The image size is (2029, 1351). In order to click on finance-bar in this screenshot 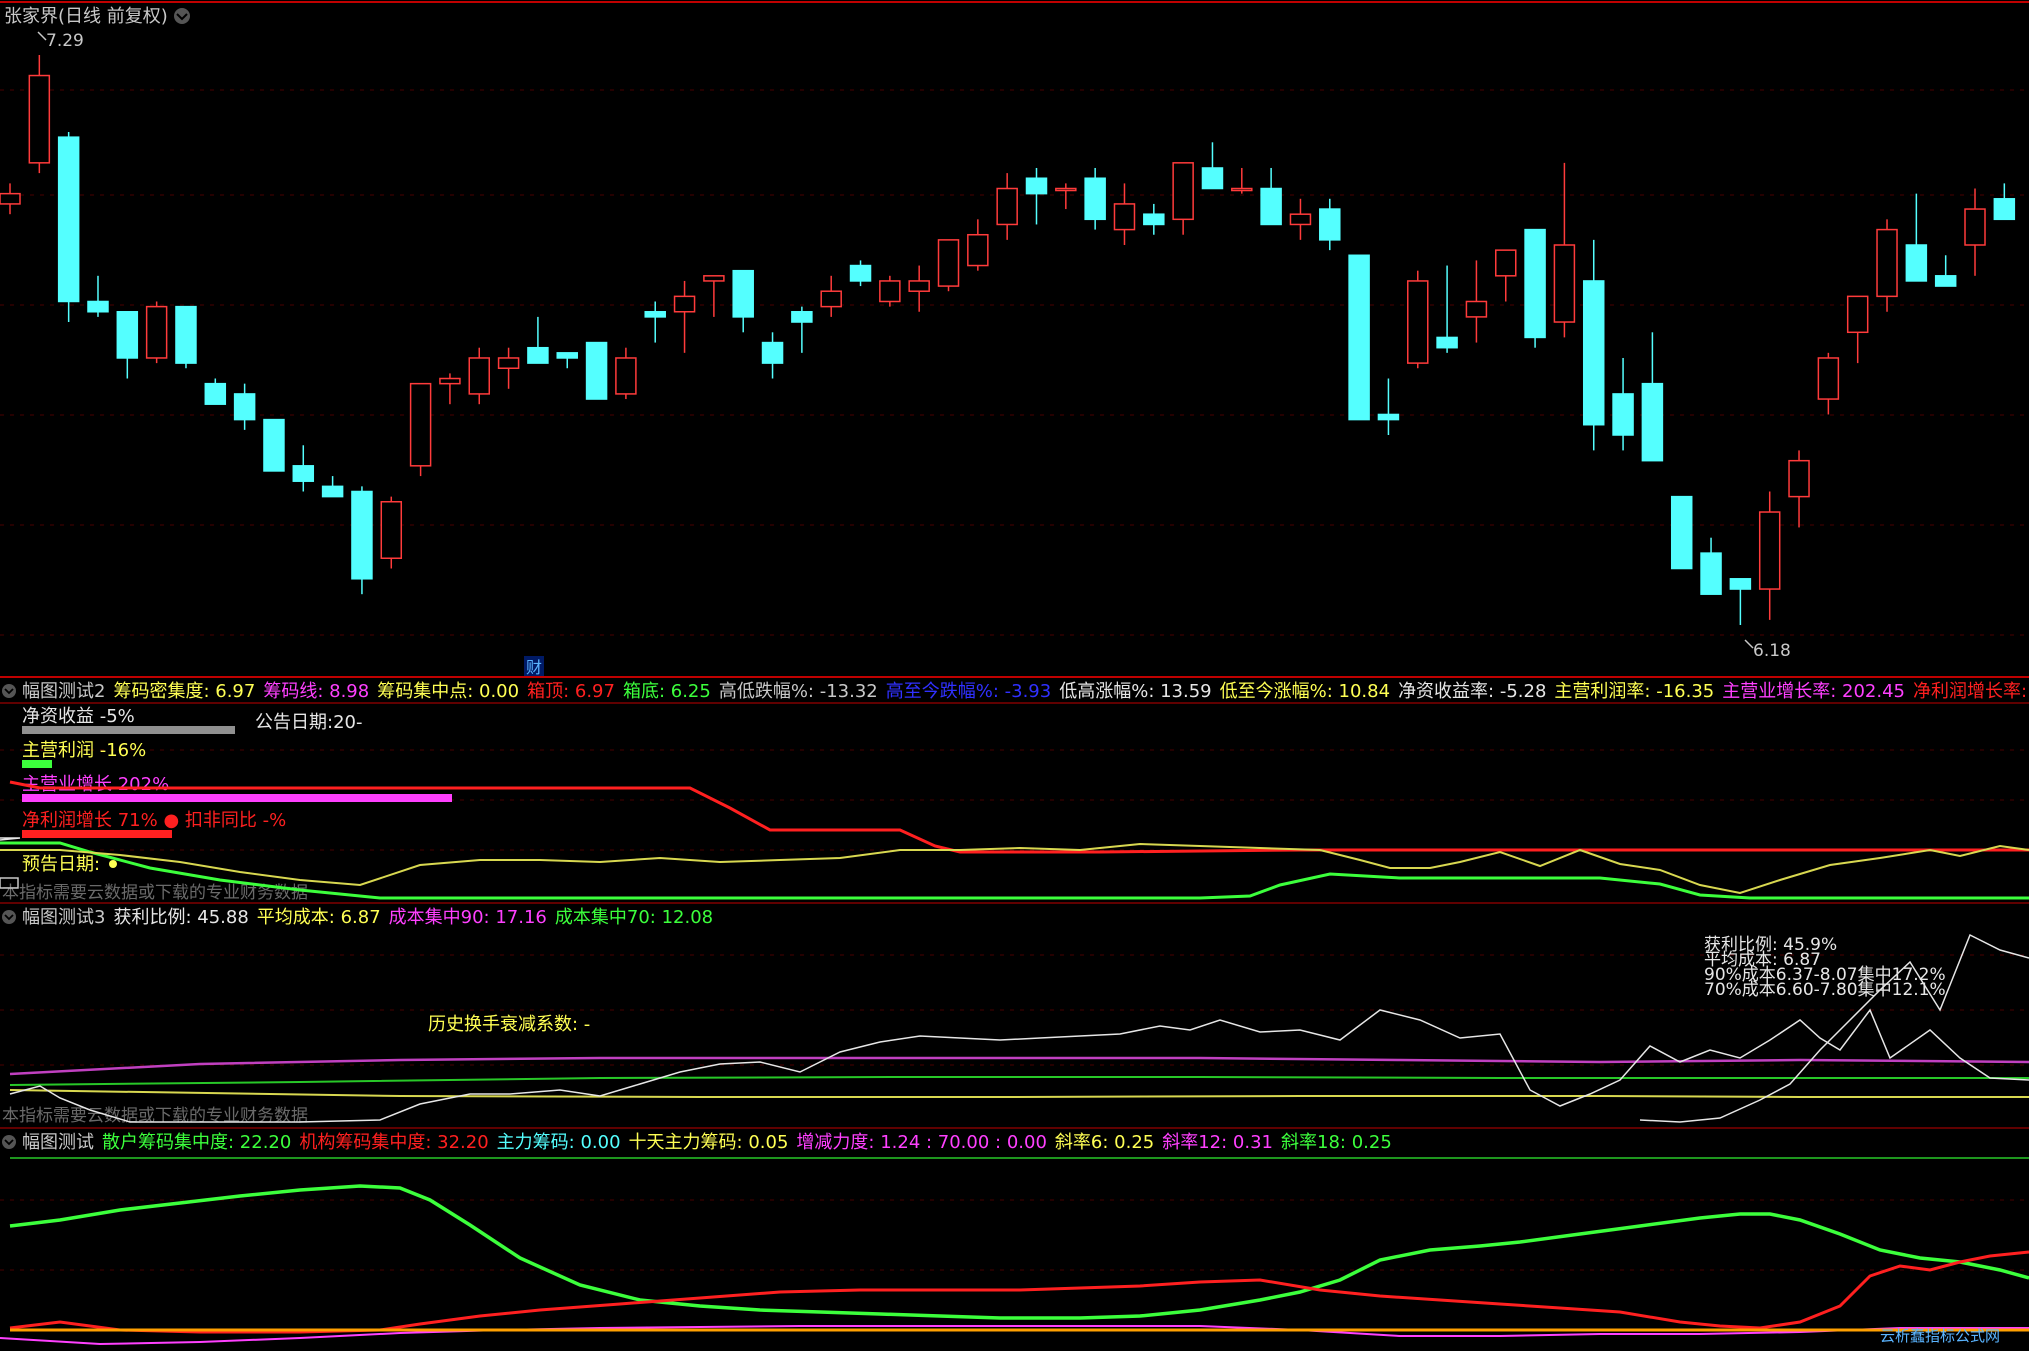, I will do `click(237, 798)`.